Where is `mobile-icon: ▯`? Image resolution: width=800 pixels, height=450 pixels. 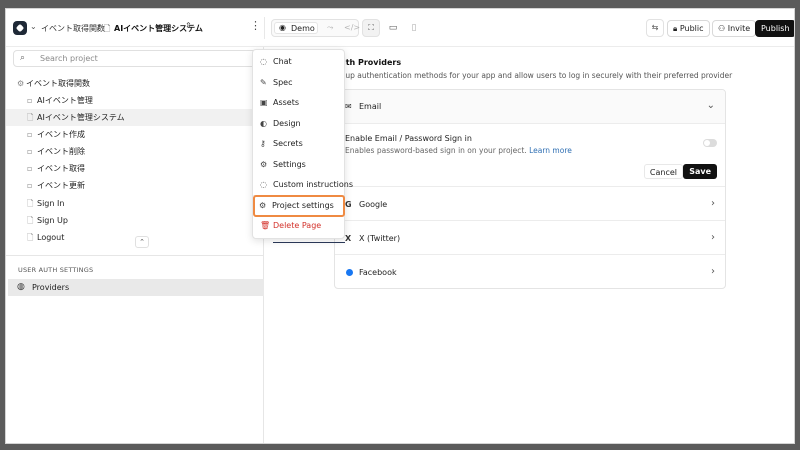
mobile-icon: ▯ is located at coordinates (414, 28).